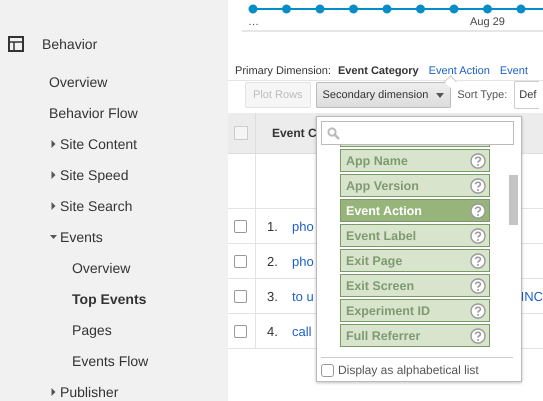 The width and height of the screenshot is (543, 401). I want to click on secondary-dimension-dropdown: Secondary dimension, so click(384, 95).